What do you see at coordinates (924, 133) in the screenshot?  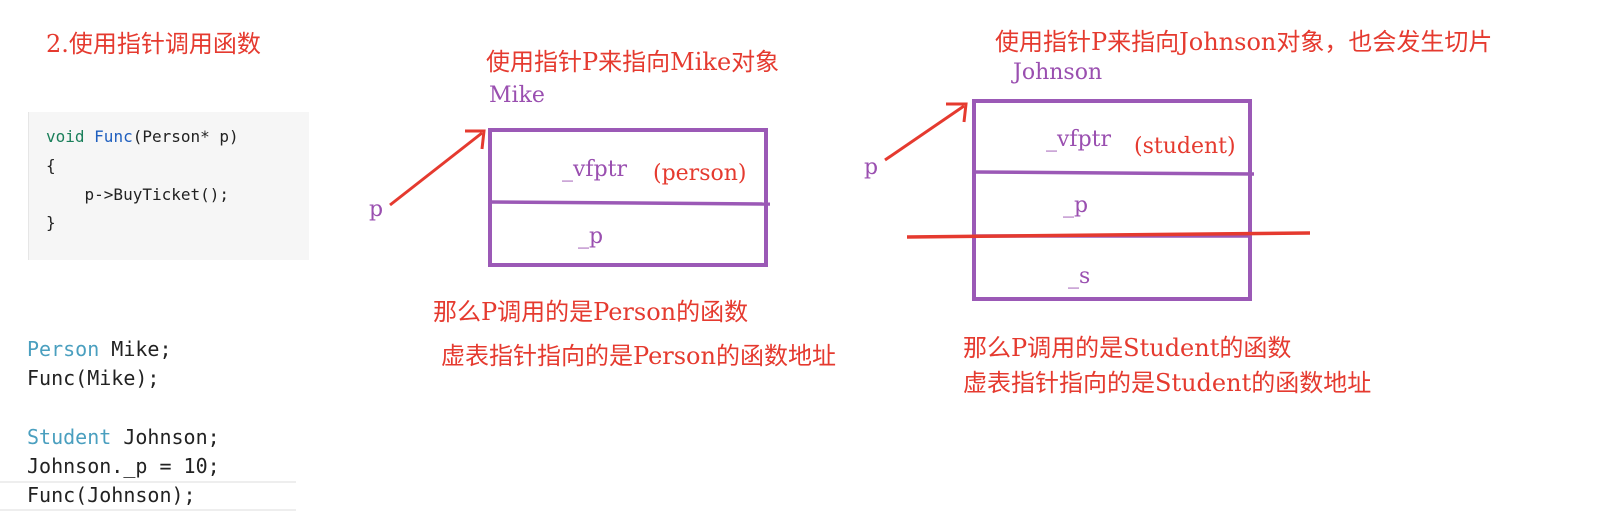 I see `johnson-pointer-arrow` at bounding box center [924, 133].